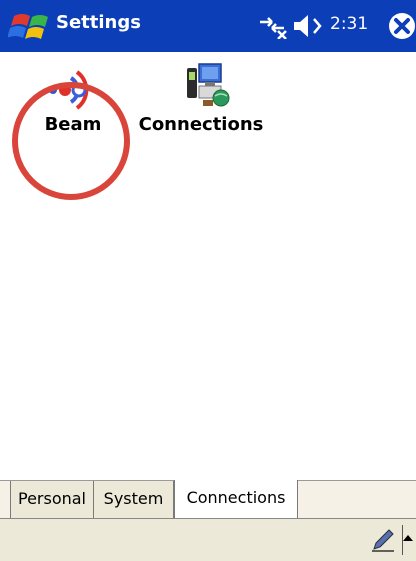 Image resolution: width=416 pixels, height=561 pixels. I want to click on close-icon, so click(401, 26).